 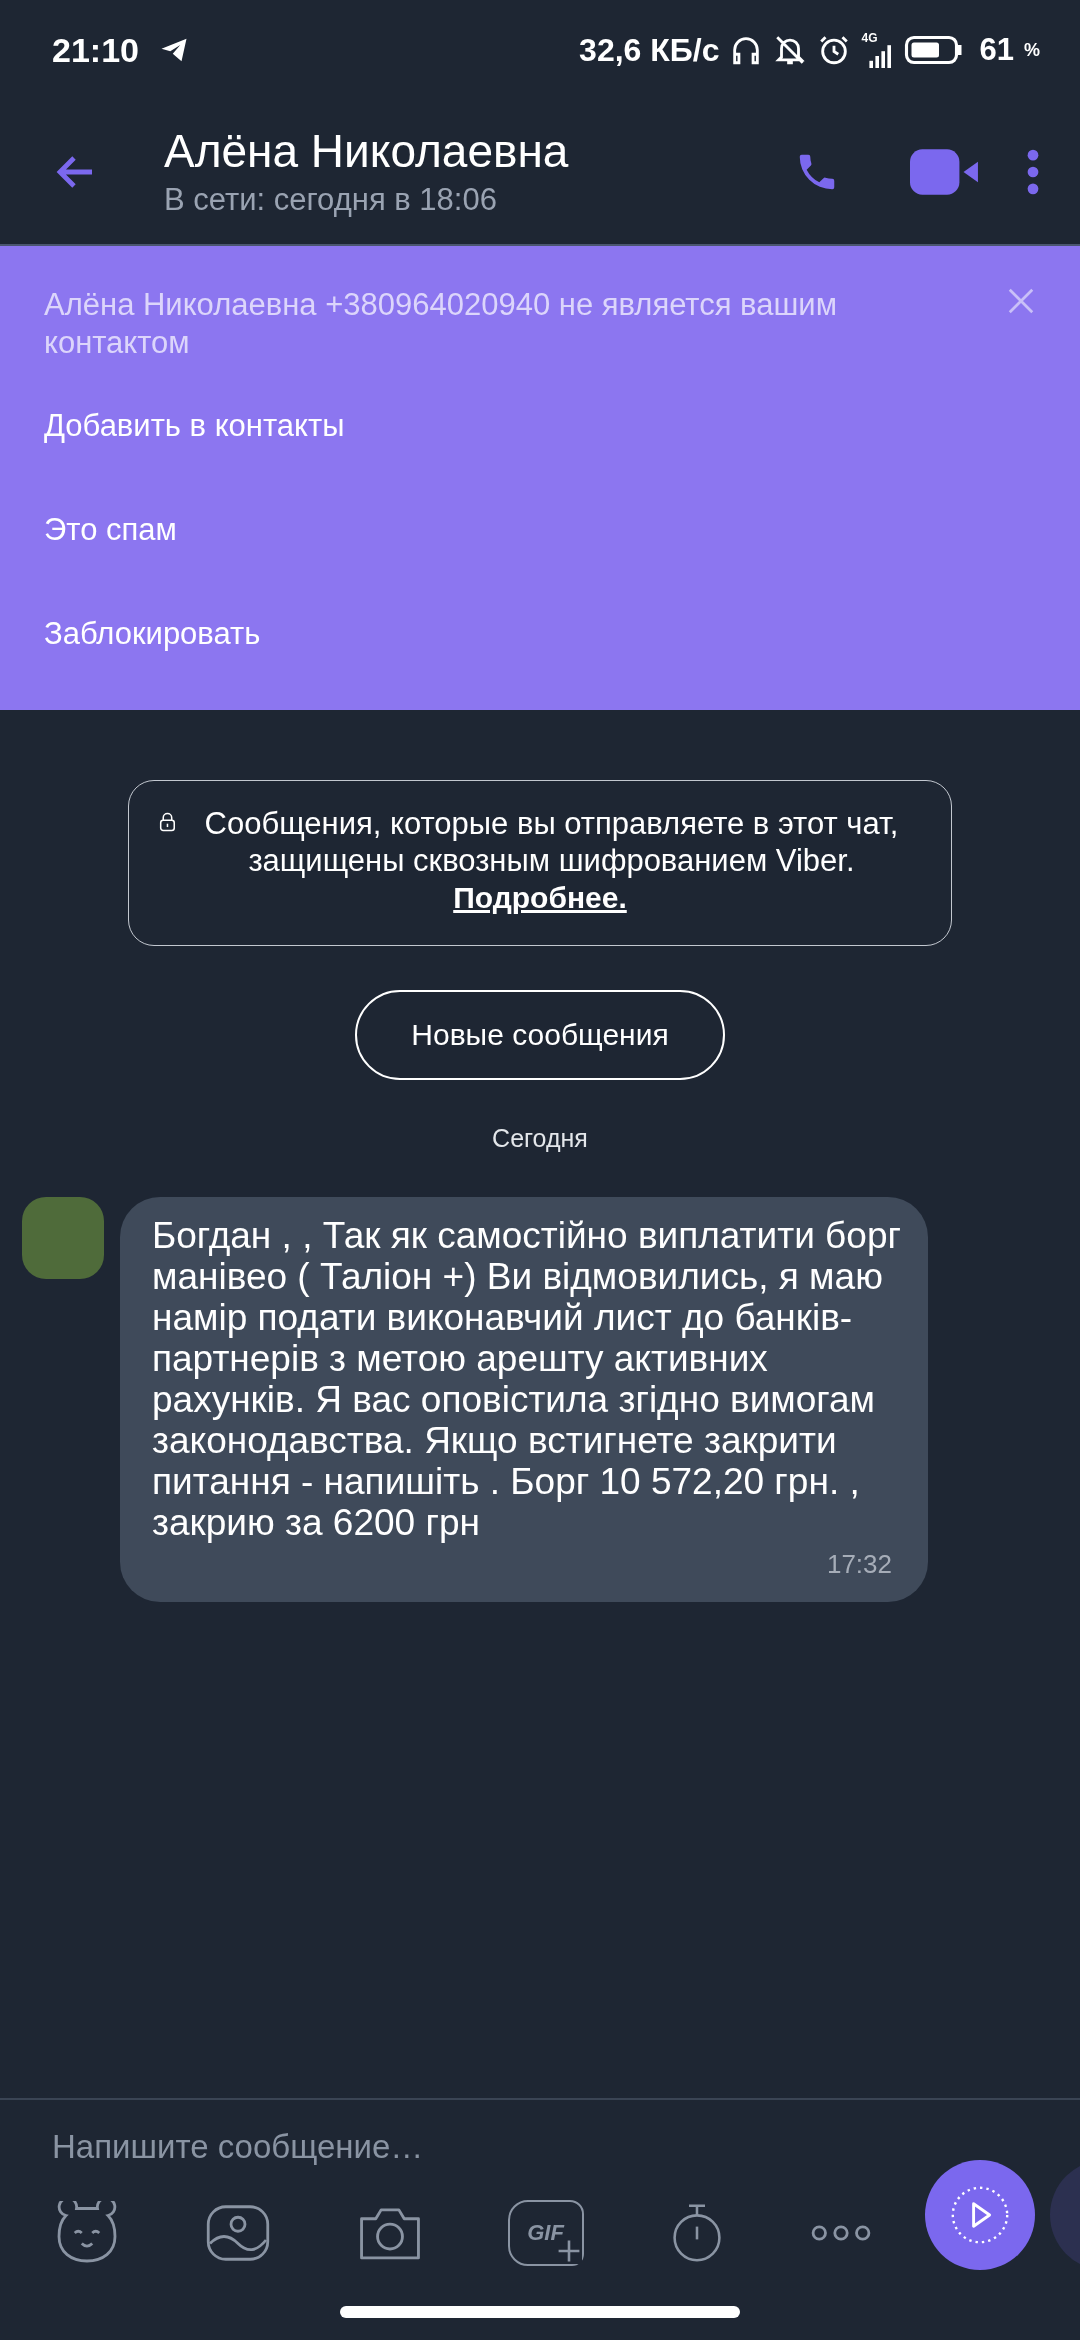 I want to click on learn-more-link: Подробнее., so click(x=540, y=898).